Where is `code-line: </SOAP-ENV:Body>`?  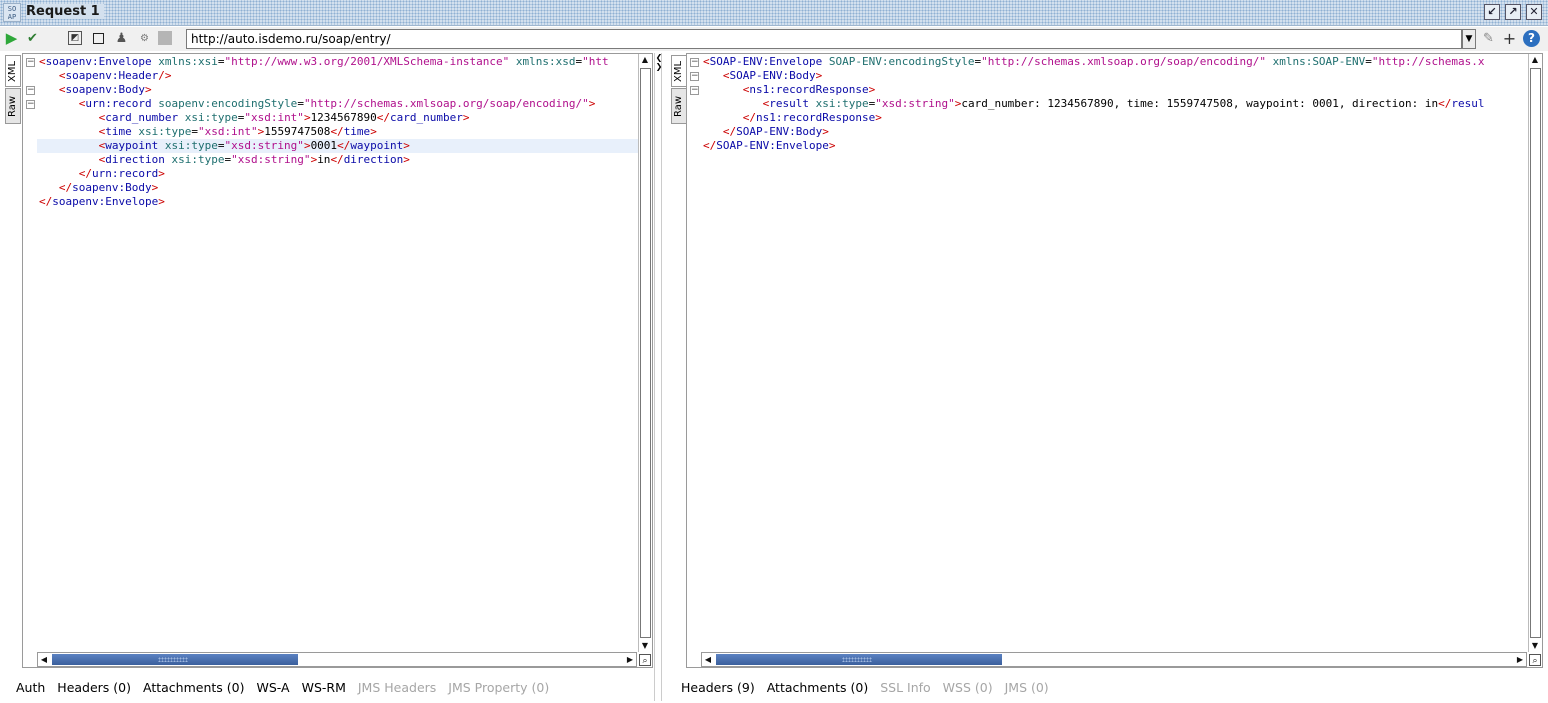 code-line: </SOAP-ENV:Body> is located at coordinates (1121, 132).